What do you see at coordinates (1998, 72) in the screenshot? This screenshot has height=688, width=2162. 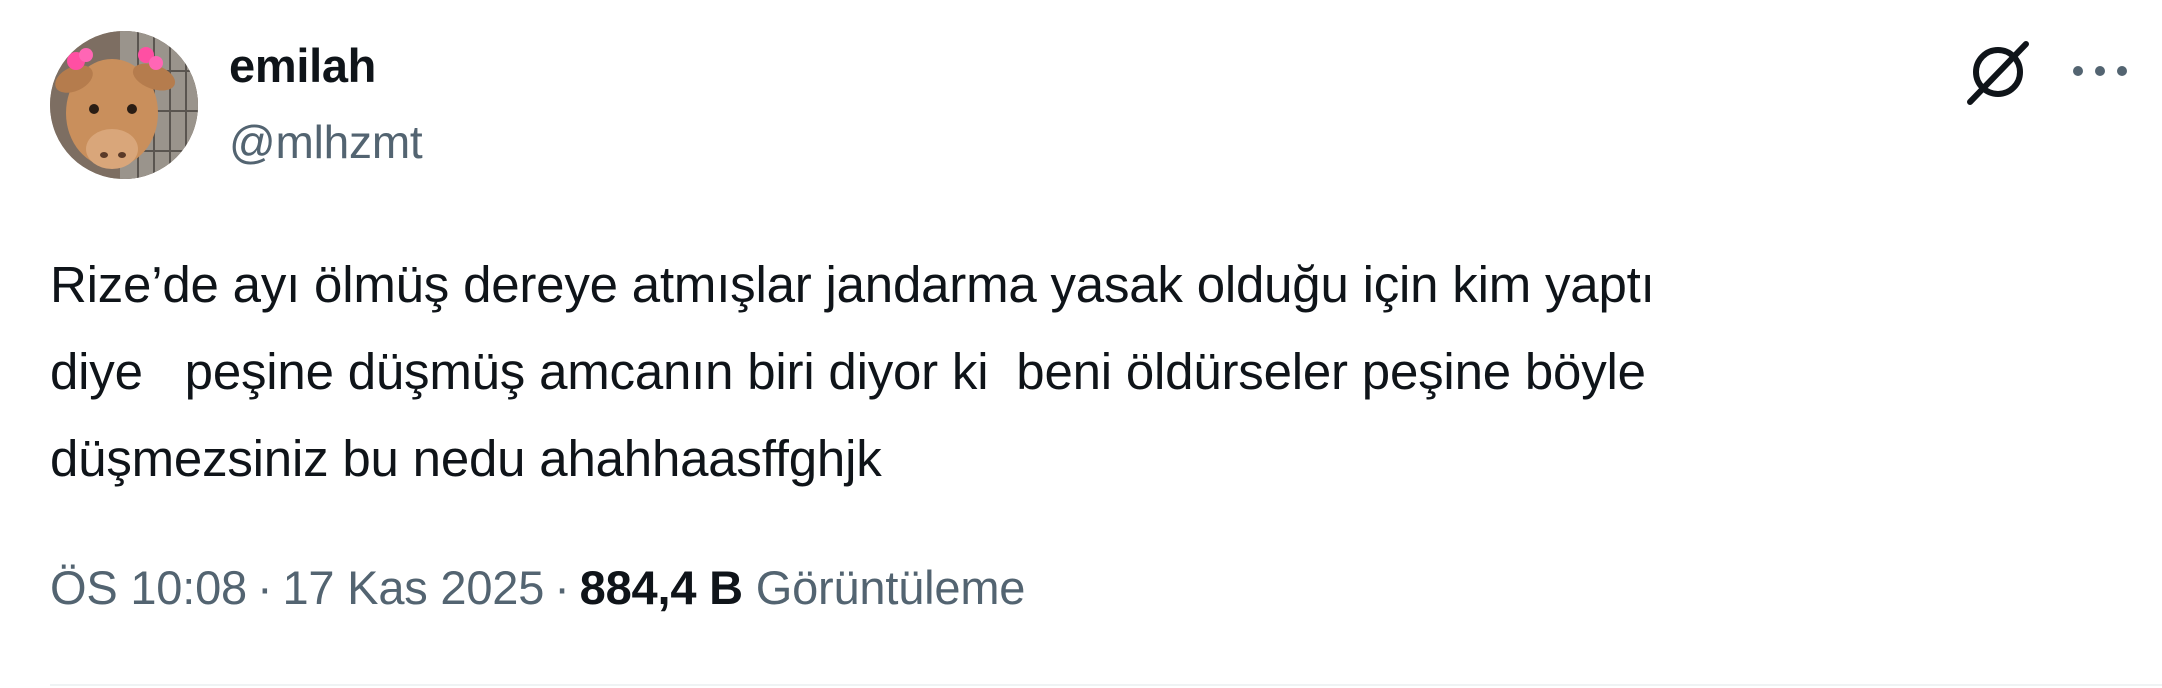 I see `grok-slash-icon` at bounding box center [1998, 72].